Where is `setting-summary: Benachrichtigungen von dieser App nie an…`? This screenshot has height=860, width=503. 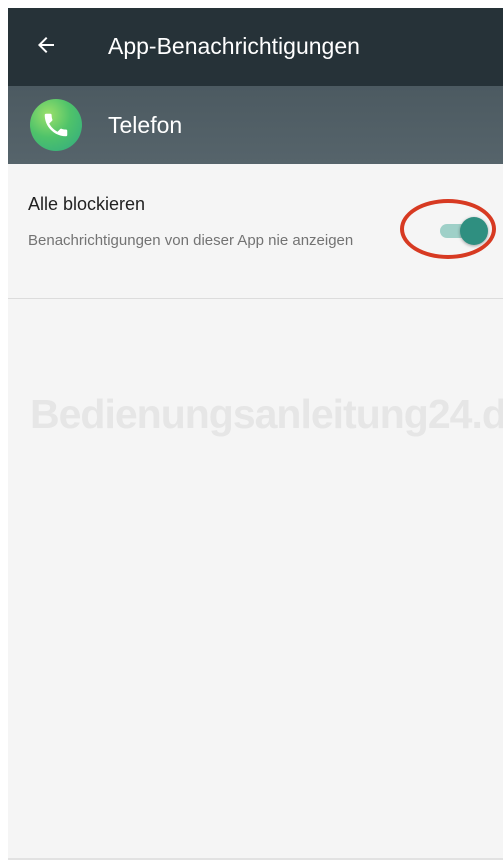
setting-summary: Benachrichtigungen von dieser App nie an… is located at coordinates (191, 240).